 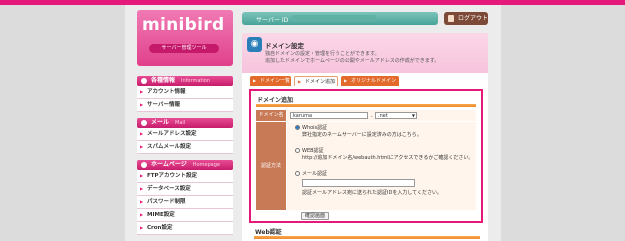 What do you see at coordinates (413, 115) in the screenshot?
I see `chevron-down-icon: ▼` at bounding box center [413, 115].